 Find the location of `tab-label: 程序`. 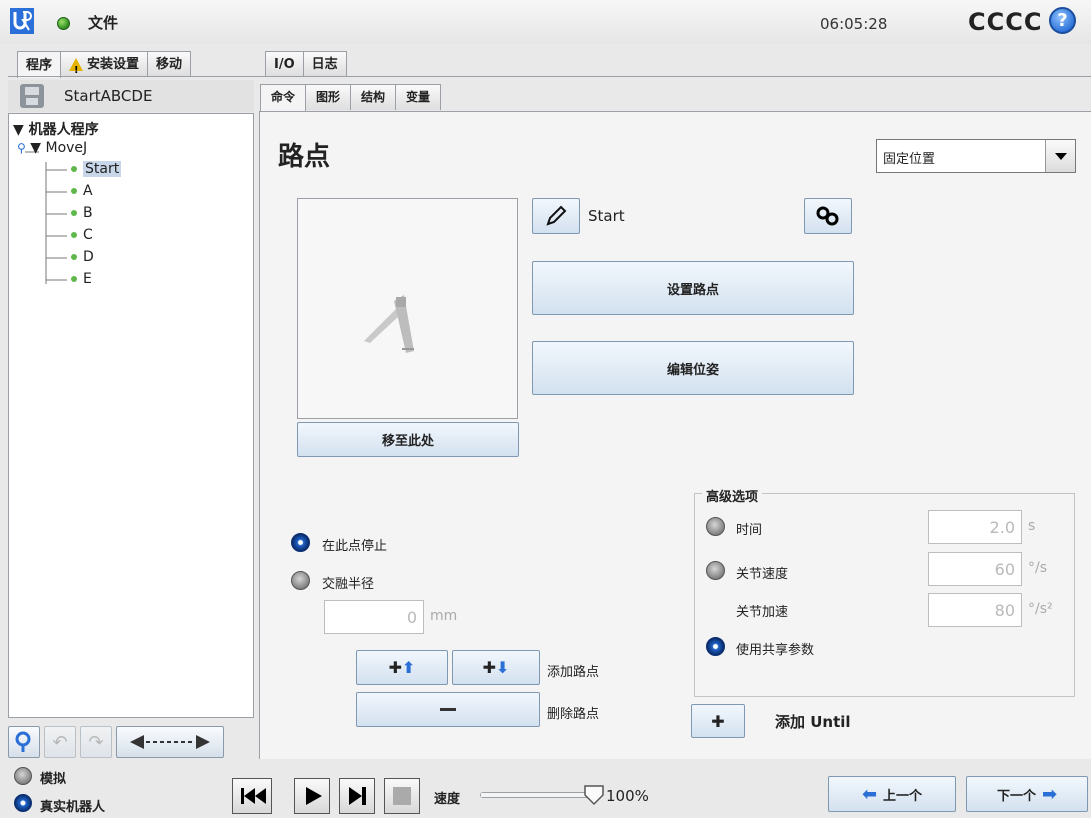

tab-label: 程序 is located at coordinates (39, 65).